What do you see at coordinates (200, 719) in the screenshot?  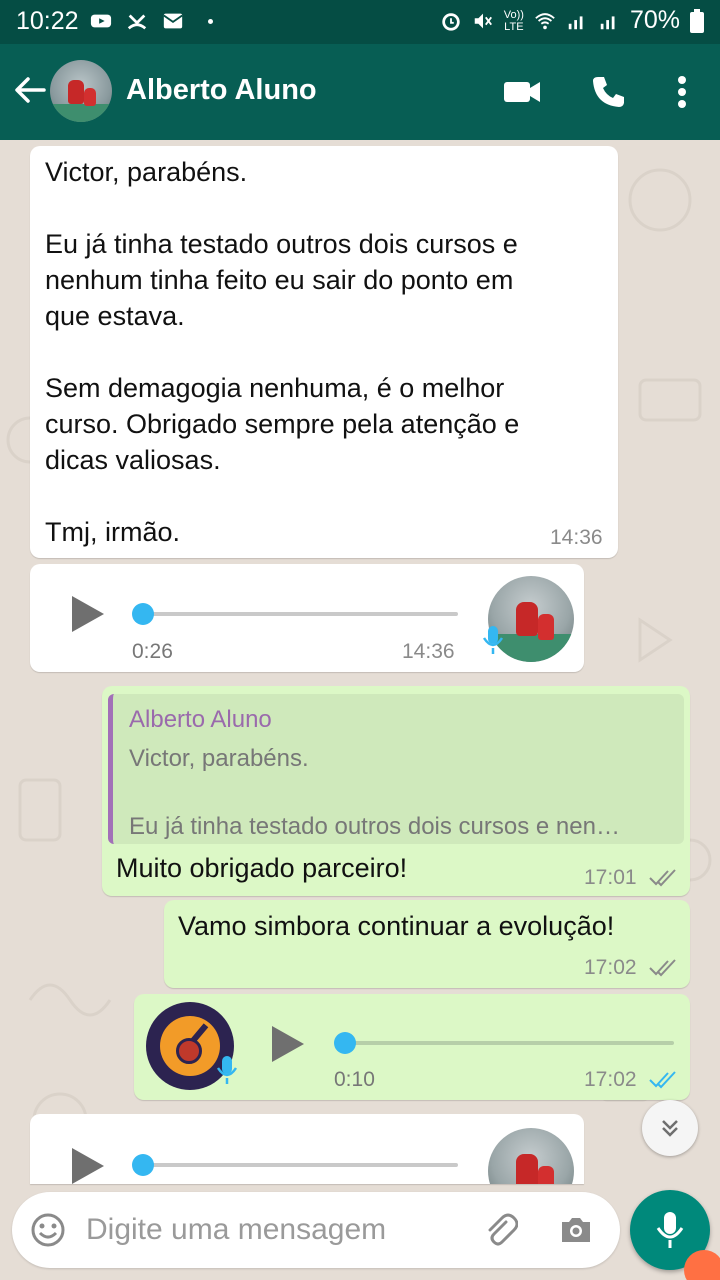 I see `quoted-sender: Alberto Aluno` at bounding box center [200, 719].